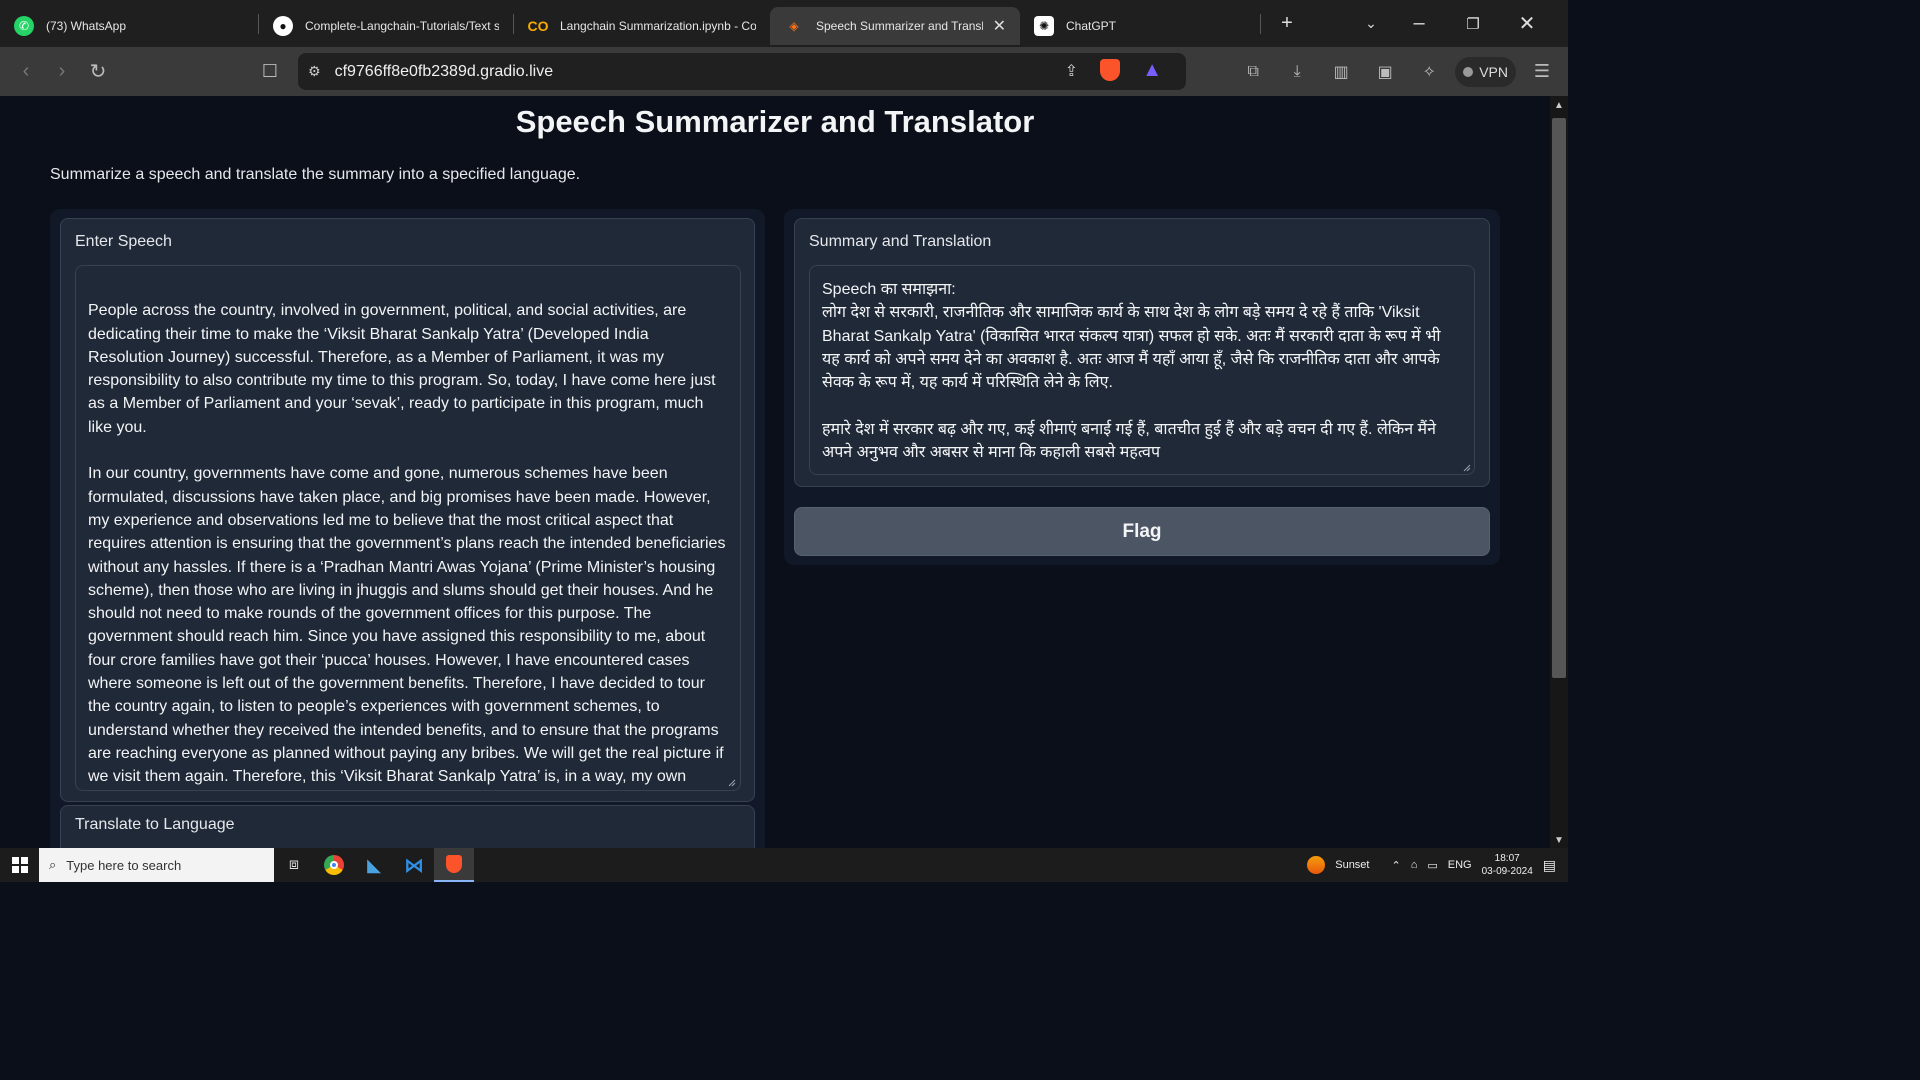 Image resolution: width=1920 pixels, height=1080 pixels. What do you see at coordinates (1044, 25) in the screenshot?
I see `chatgpt-icon: ✺` at bounding box center [1044, 25].